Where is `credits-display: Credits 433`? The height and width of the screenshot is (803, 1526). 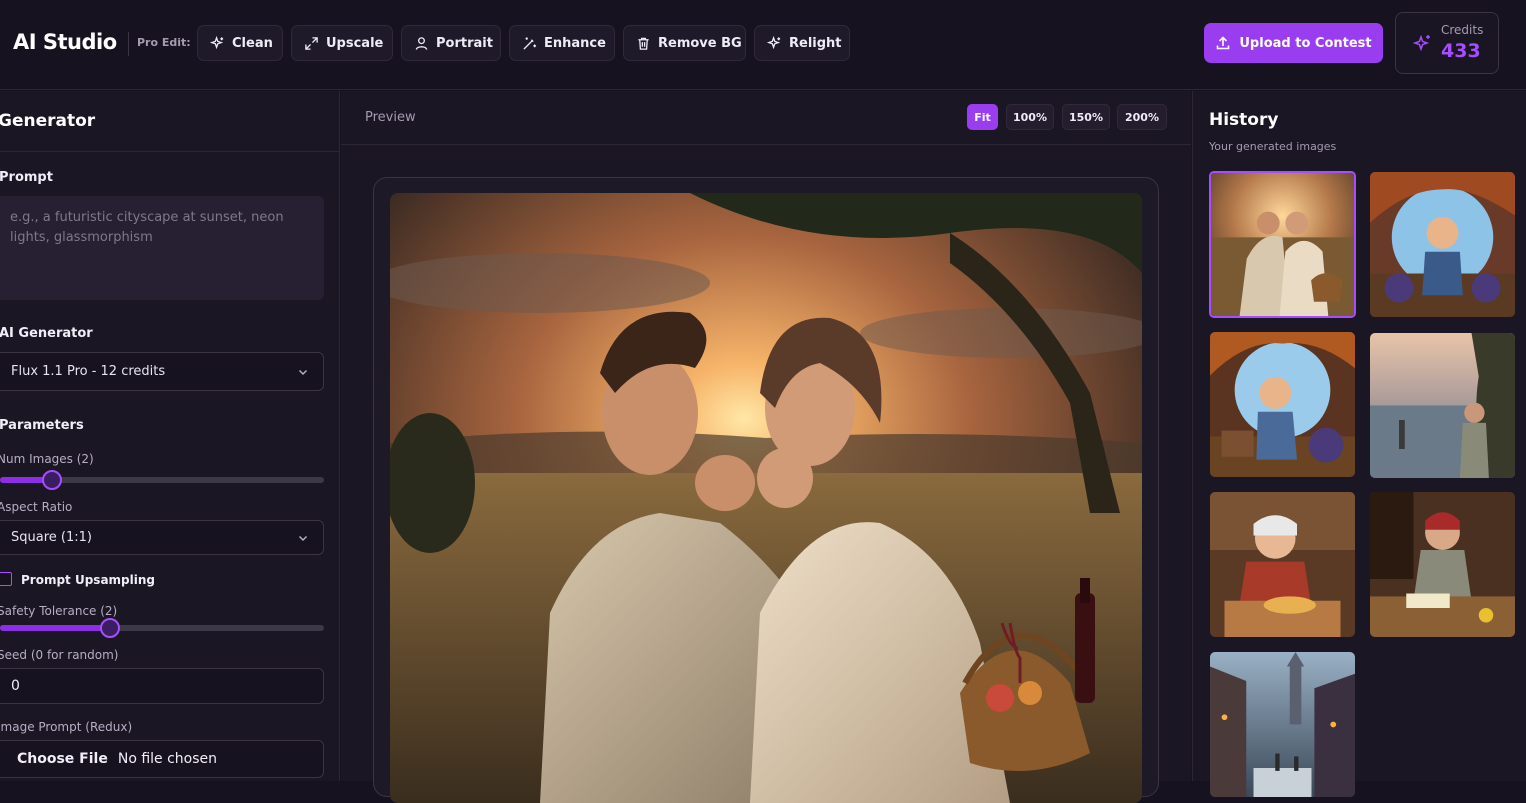
credits-display: Credits 433 is located at coordinates (1447, 43).